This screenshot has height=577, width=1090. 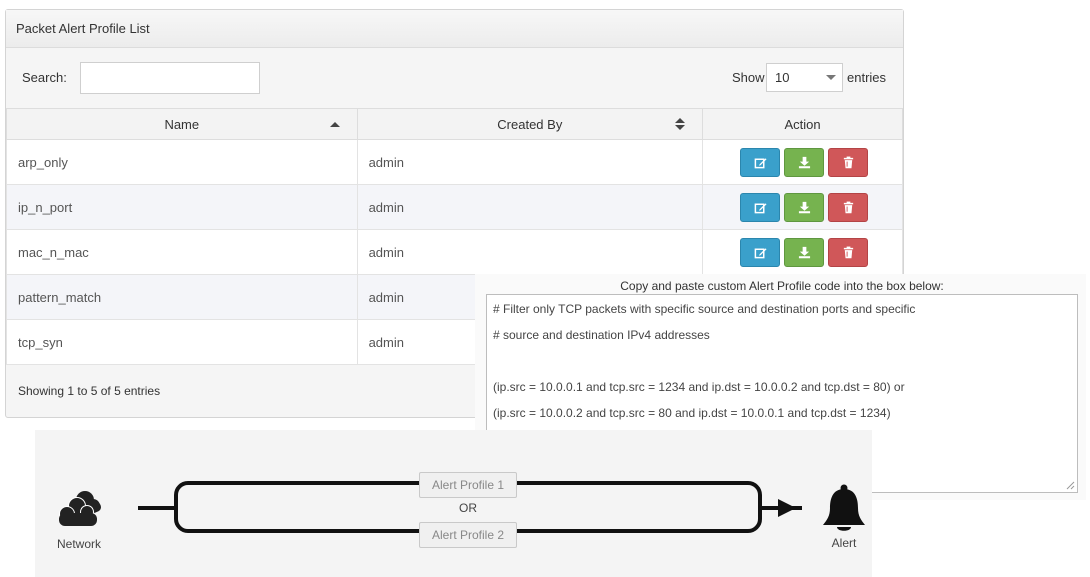 What do you see at coordinates (78, 544) in the screenshot?
I see `network-label: Network` at bounding box center [78, 544].